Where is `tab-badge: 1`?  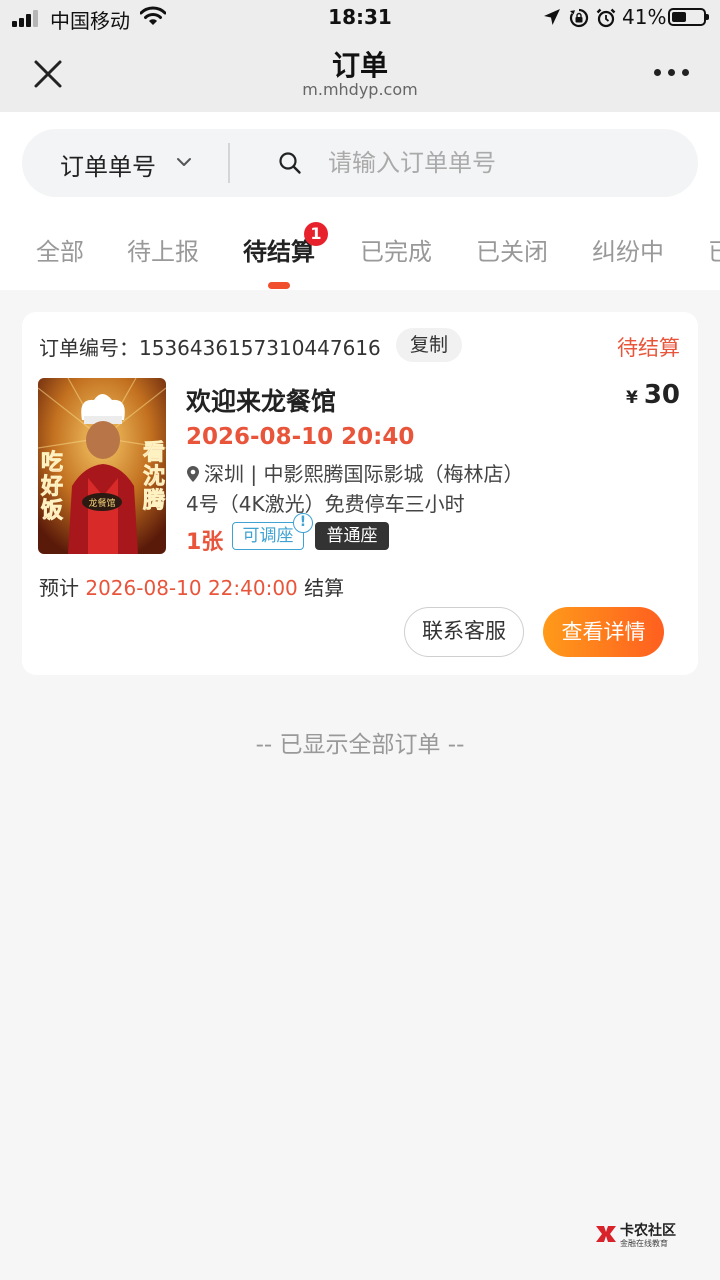
tab-badge: 1 is located at coordinates (316, 234).